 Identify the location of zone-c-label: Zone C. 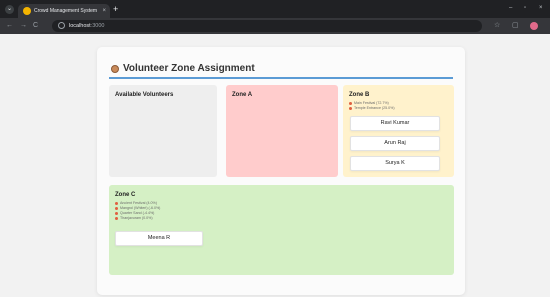
(125, 195).